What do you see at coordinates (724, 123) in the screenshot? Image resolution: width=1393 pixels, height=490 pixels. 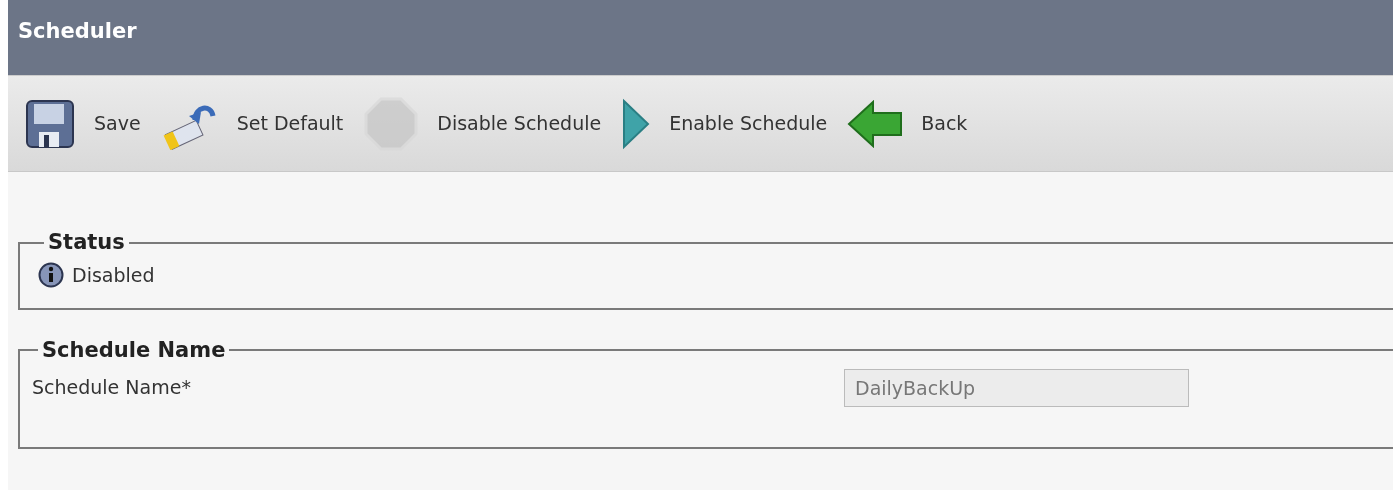 I see `toolbar-button: Enable Schedule` at bounding box center [724, 123].